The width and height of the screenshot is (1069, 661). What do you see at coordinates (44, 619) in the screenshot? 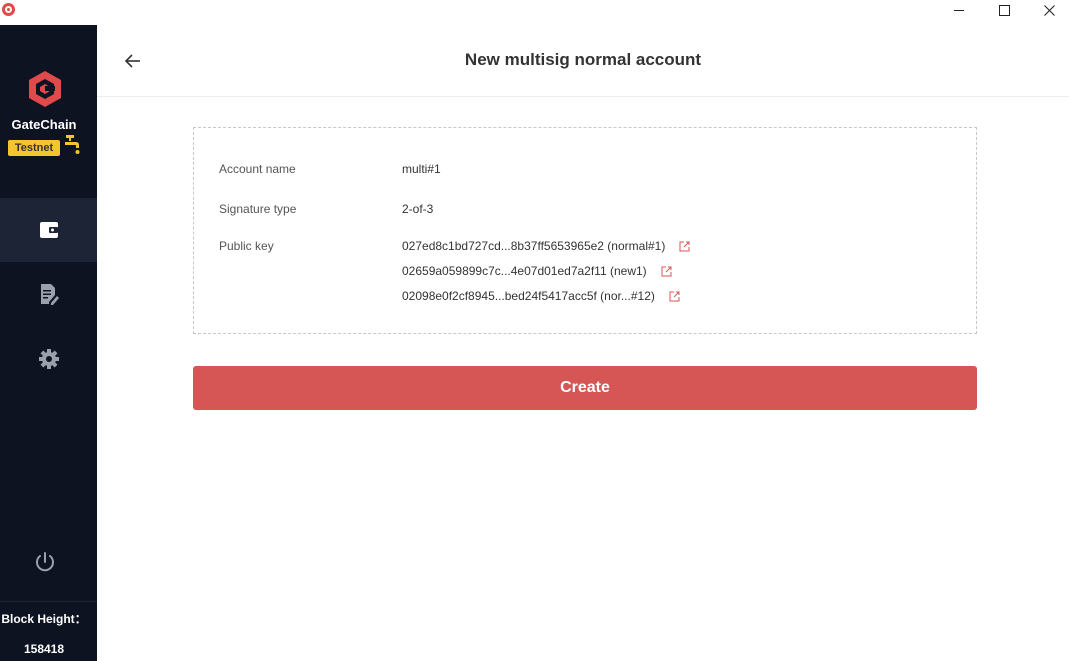
I see `block-height-label: Block Height：` at bounding box center [44, 619].